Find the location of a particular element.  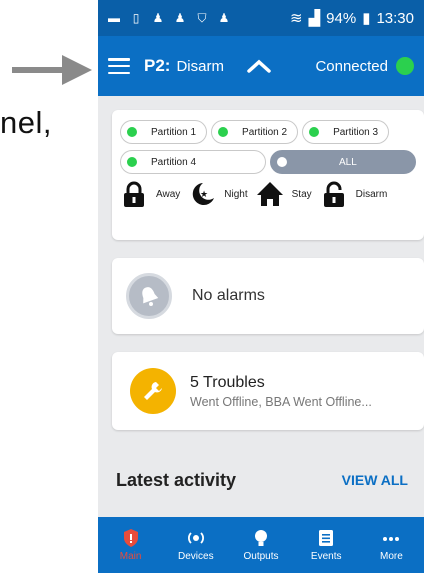

partition-chip-all: ALL is located at coordinates (343, 162).